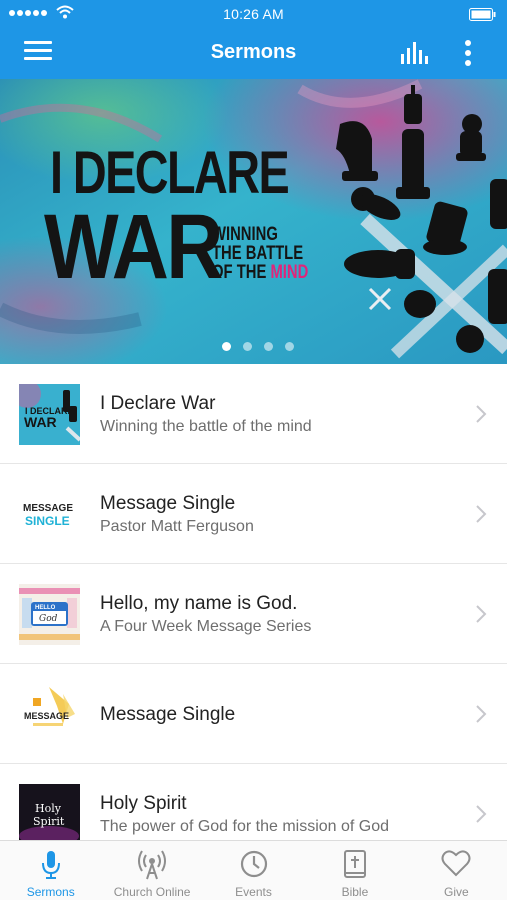 The image size is (507, 900). I want to click on sermon-thumbnail: MESSAGE SINGLE, so click(49, 514).